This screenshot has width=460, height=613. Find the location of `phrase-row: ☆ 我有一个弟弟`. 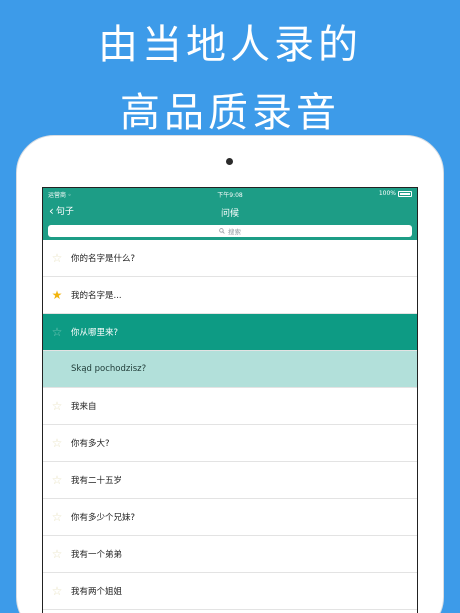

phrase-row: ☆ 我有一个弟弟 is located at coordinates (230, 554).